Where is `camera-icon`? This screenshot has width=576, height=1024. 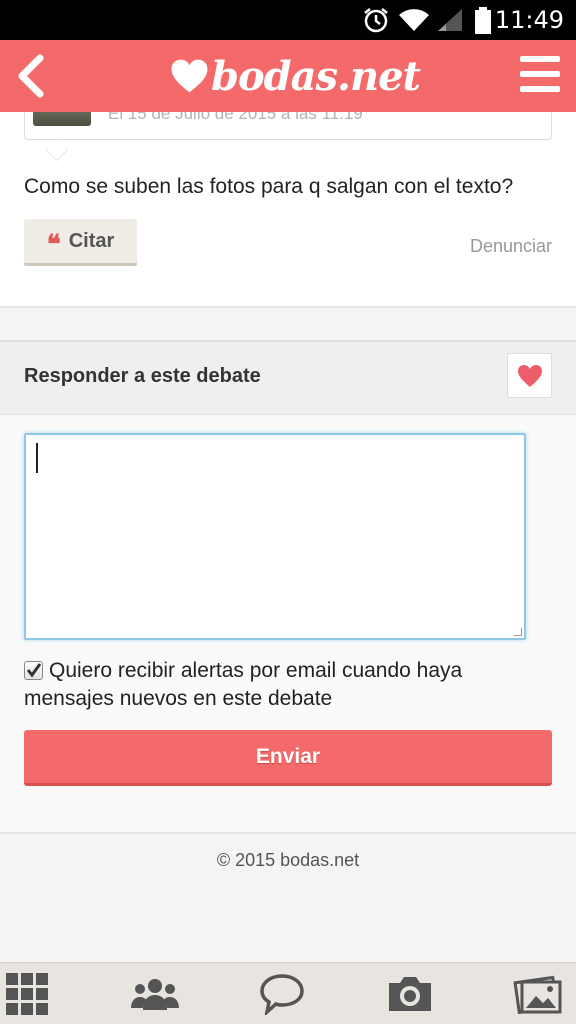 camera-icon is located at coordinates (410, 994).